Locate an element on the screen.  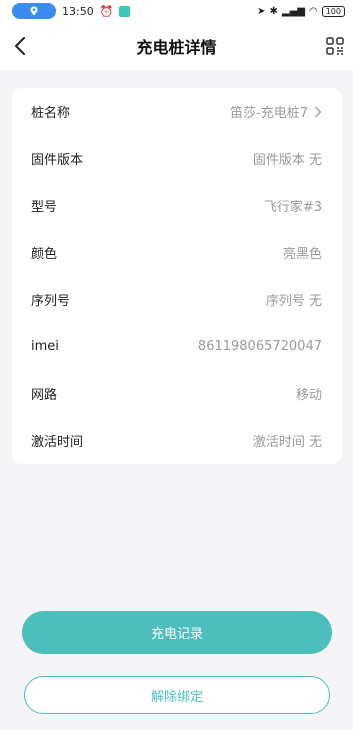
row-label: 颜色 is located at coordinates (44, 254).